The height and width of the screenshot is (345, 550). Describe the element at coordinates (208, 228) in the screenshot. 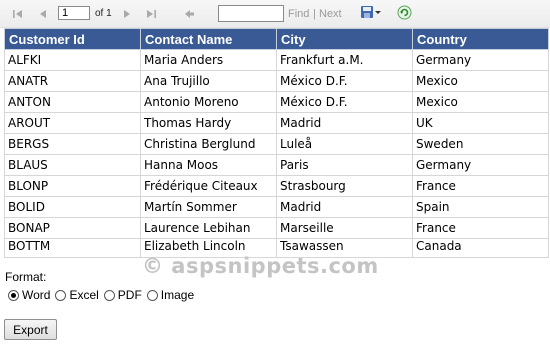

I see `table-cell: Laurence Lebihan` at that location.